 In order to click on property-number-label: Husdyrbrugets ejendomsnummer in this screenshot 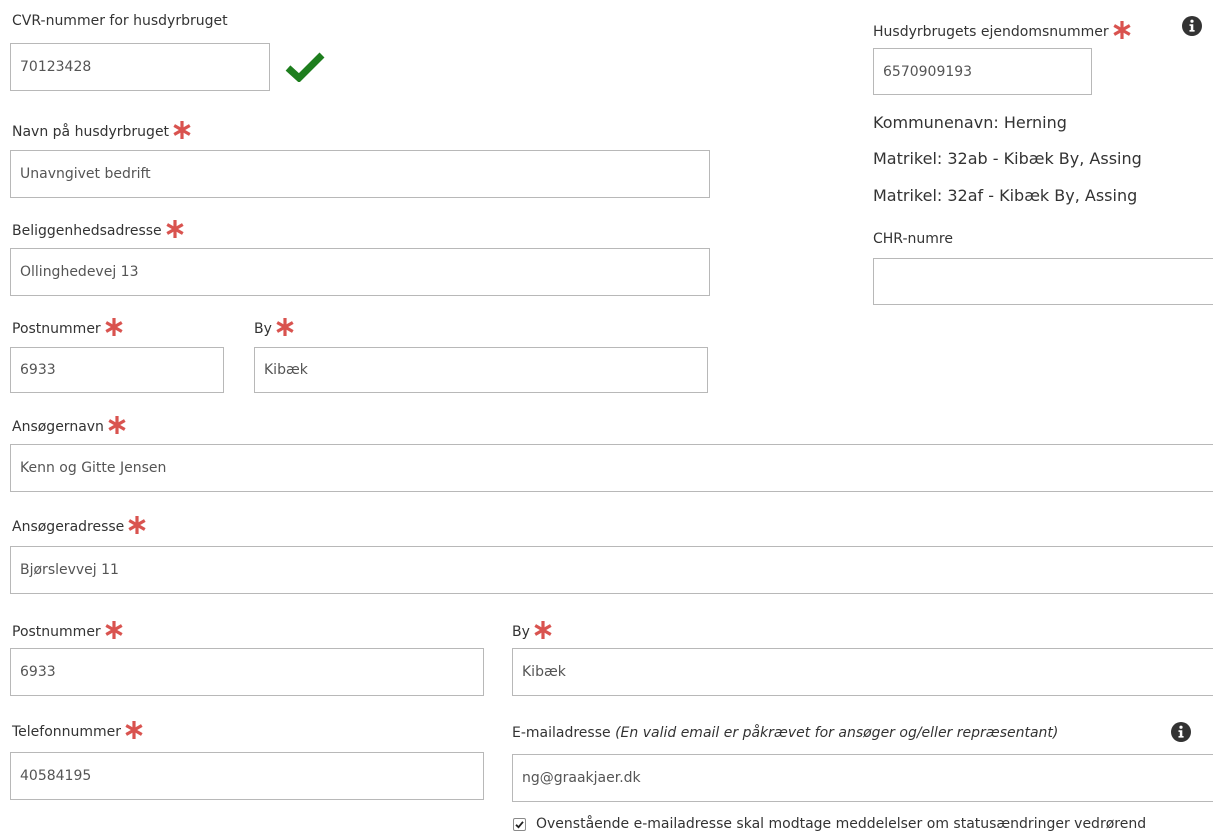, I will do `click(1002, 30)`.